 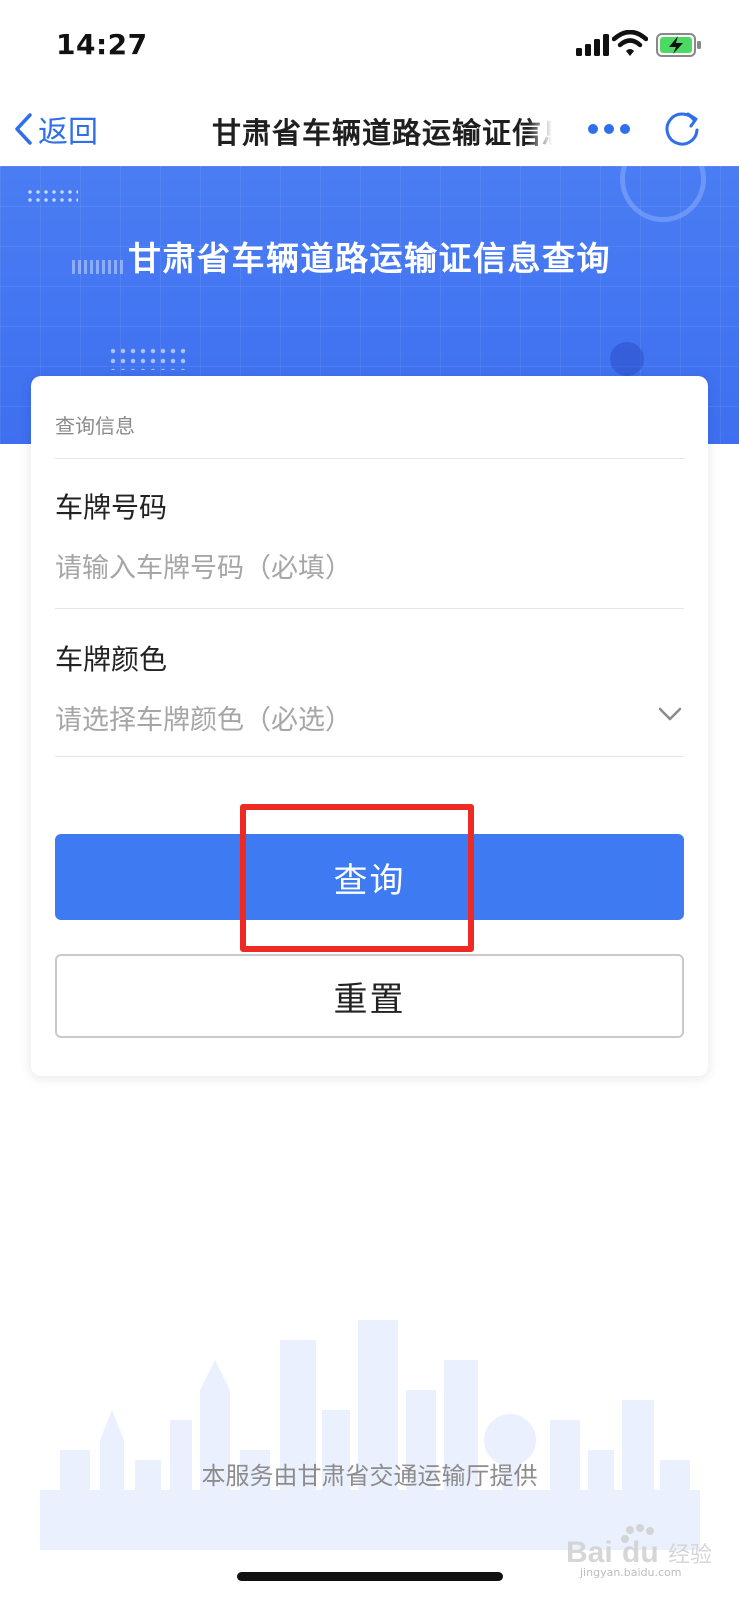 I want to click on svg-text: du, so click(x=640, y=1552).